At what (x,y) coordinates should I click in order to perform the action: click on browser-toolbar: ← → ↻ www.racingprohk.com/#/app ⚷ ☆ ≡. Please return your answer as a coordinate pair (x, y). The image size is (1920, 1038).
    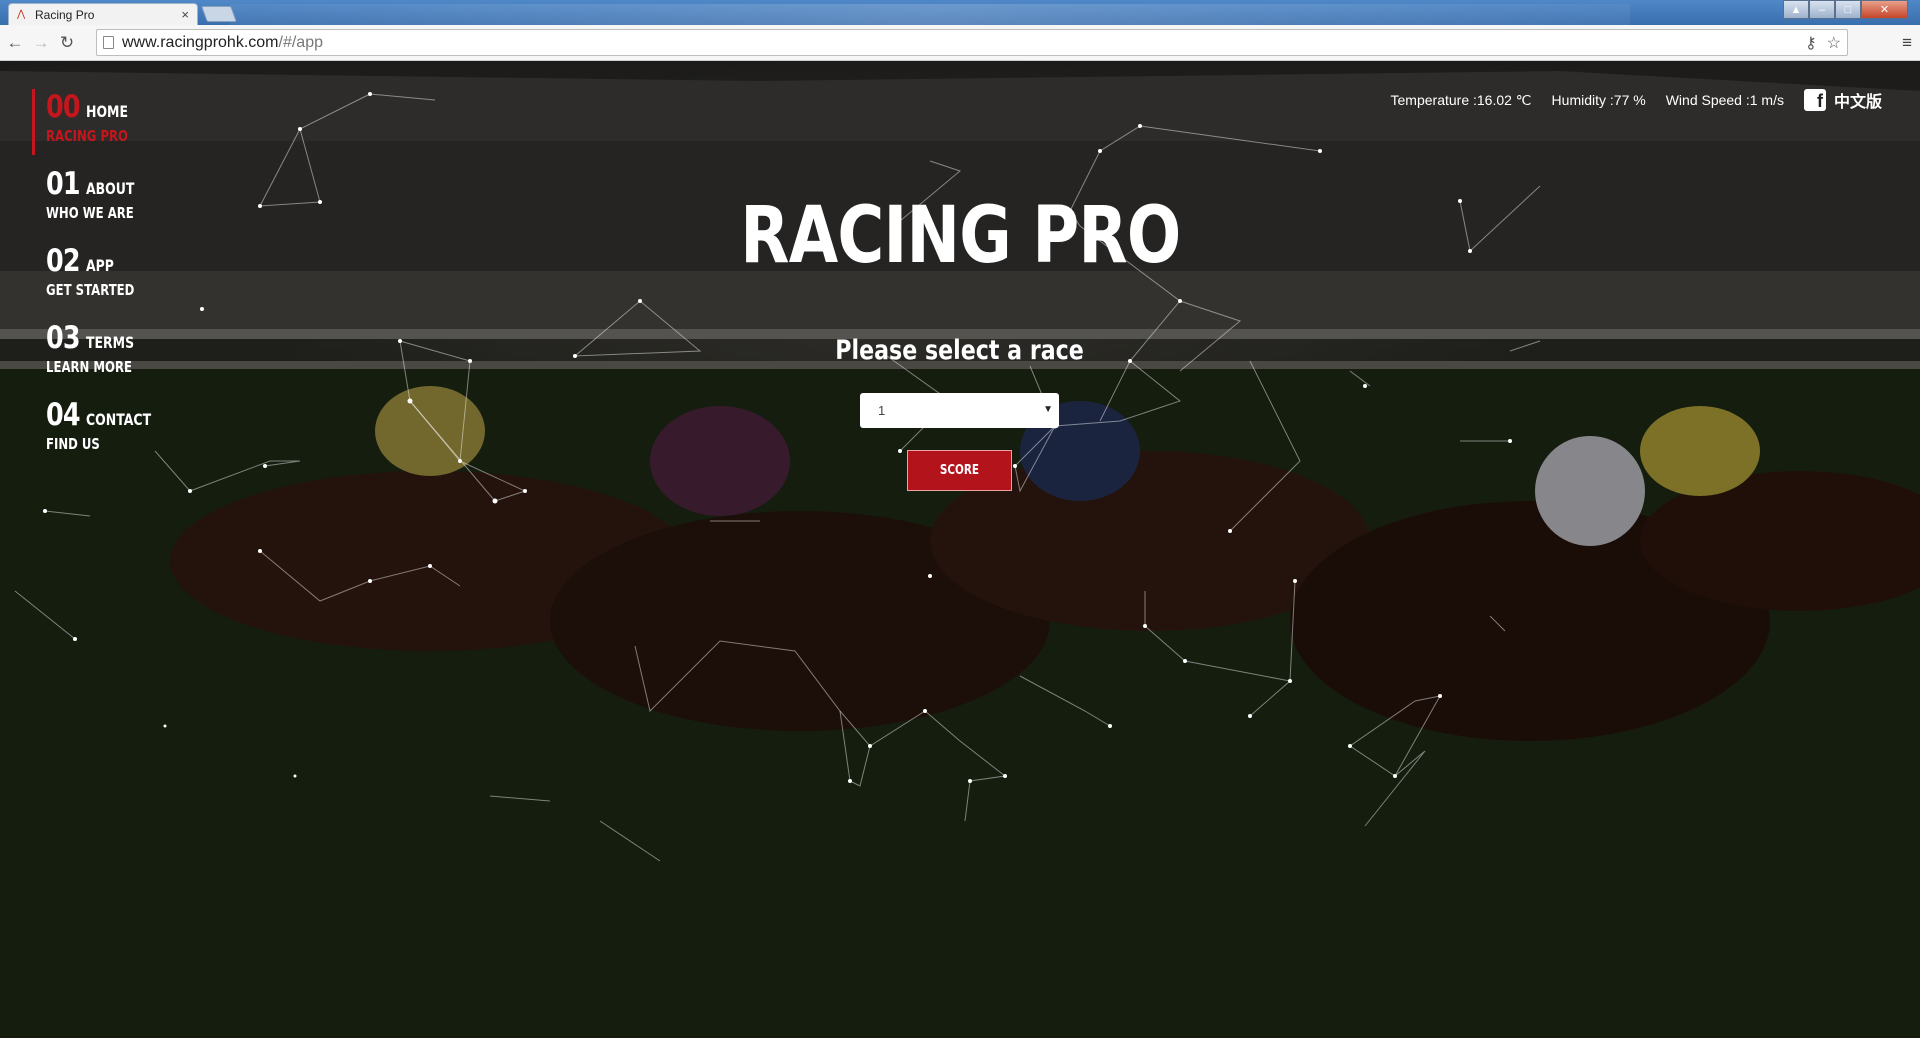
    Looking at the image, I should click on (960, 43).